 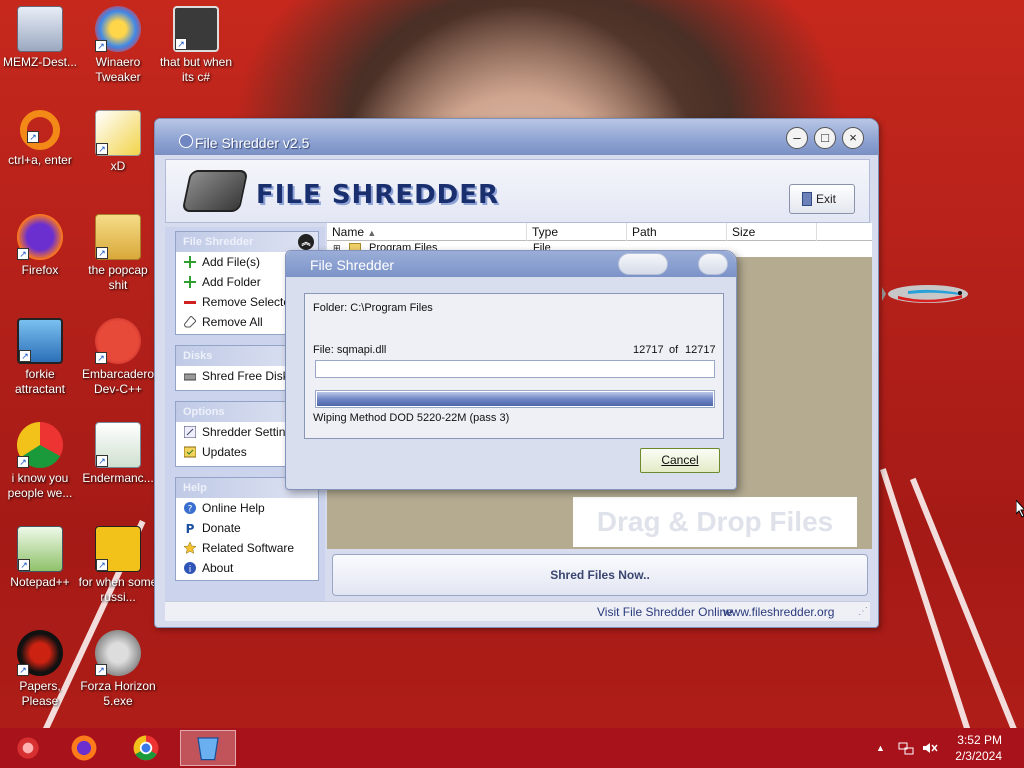 What do you see at coordinates (373, 308) in the screenshot?
I see `folder-text: Folder: C:\Program Files` at bounding box center [373, 308].